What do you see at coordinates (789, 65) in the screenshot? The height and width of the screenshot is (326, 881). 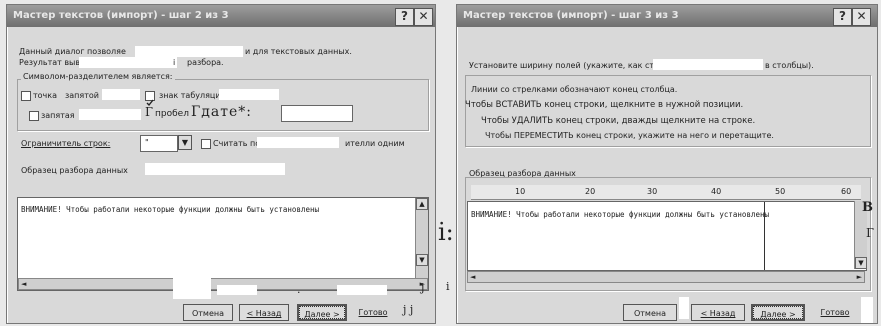 I see `instructions-text-end: в столбцы).` at bounding box center [789, 65].